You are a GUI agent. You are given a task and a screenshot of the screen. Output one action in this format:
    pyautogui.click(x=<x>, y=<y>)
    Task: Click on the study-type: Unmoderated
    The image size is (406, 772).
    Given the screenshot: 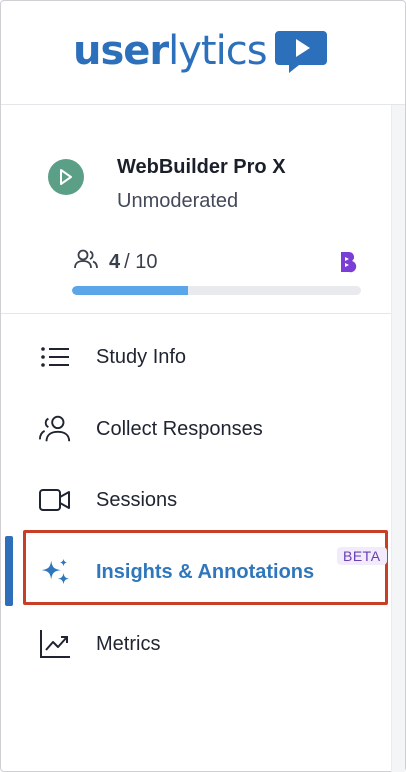 What is the action you would take?
    pyautogui.click(x=178, y=201)
    